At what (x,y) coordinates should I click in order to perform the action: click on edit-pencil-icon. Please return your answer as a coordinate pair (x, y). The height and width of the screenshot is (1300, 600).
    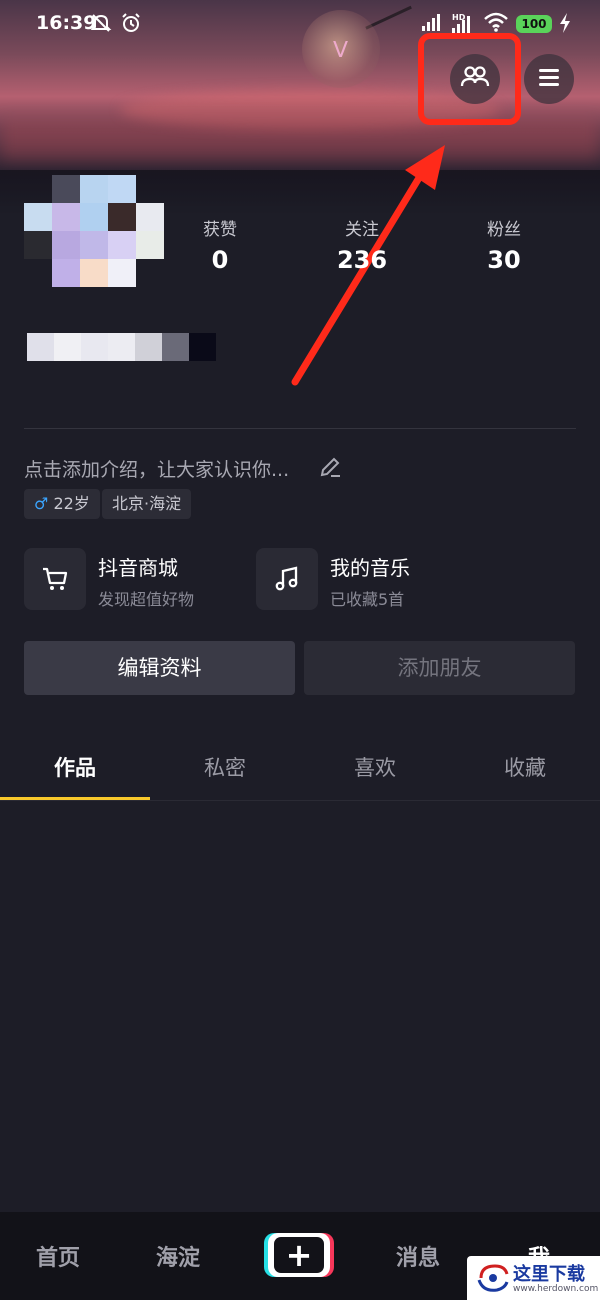
    Looking at the image, I should click on (330, 469).